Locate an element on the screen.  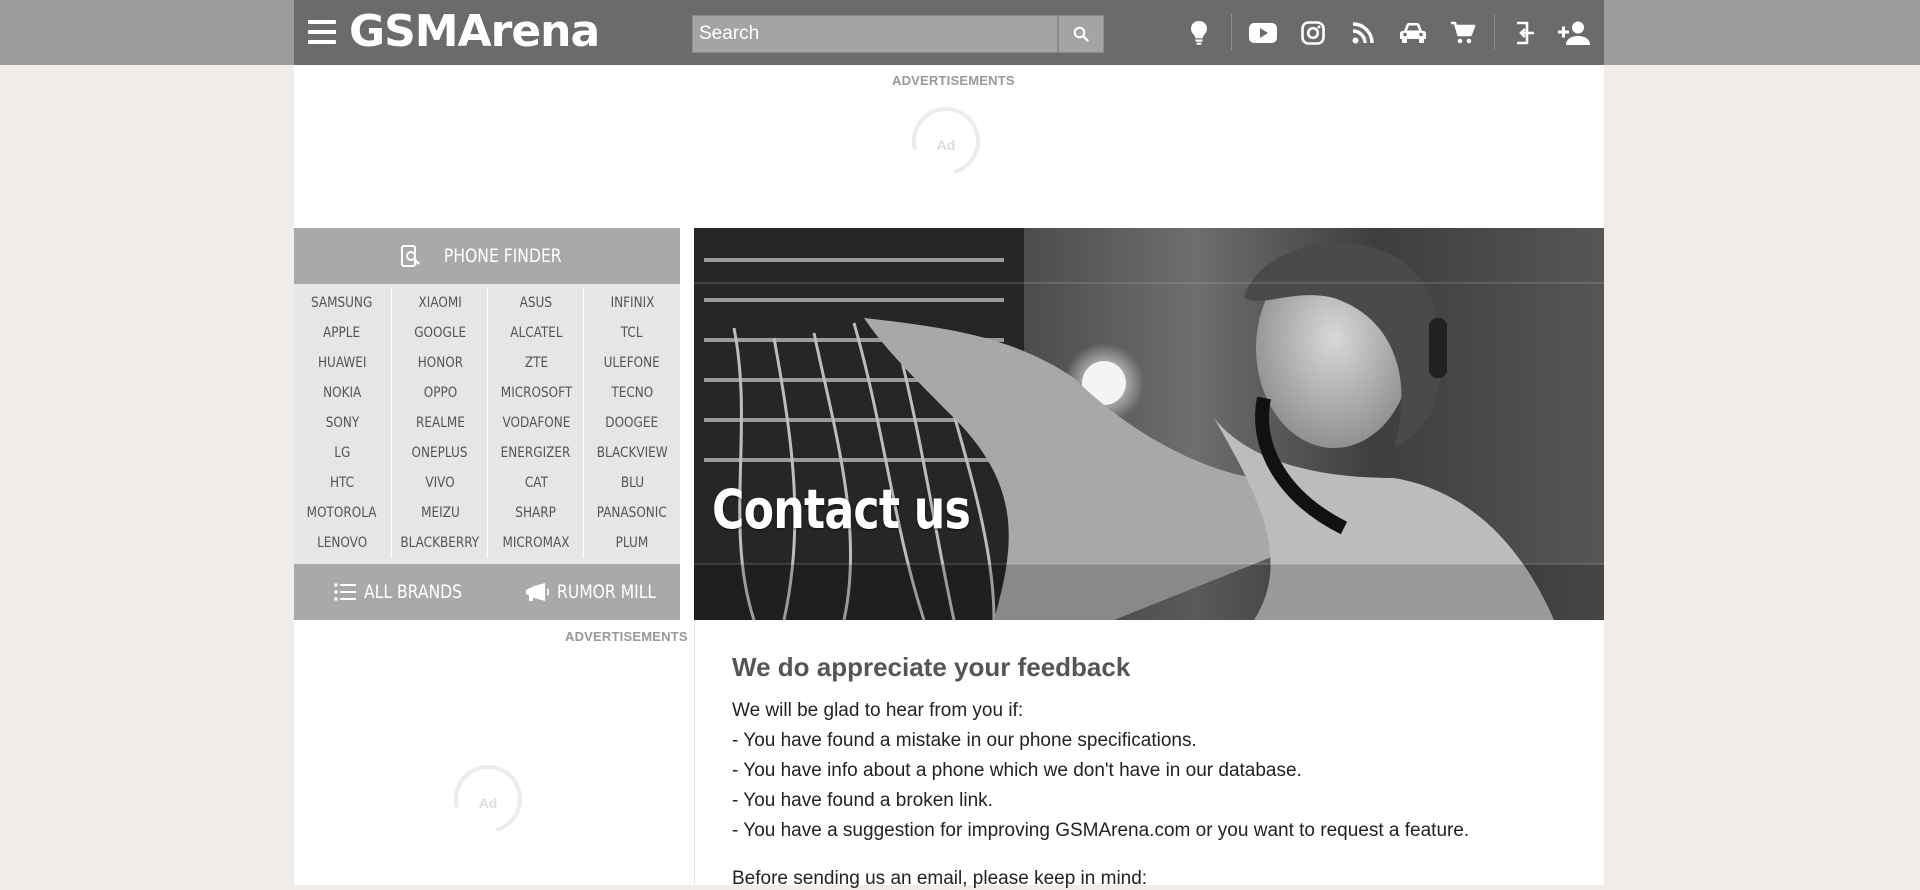
brand-link: MOTOROLA is located at coordinates (342, 513).